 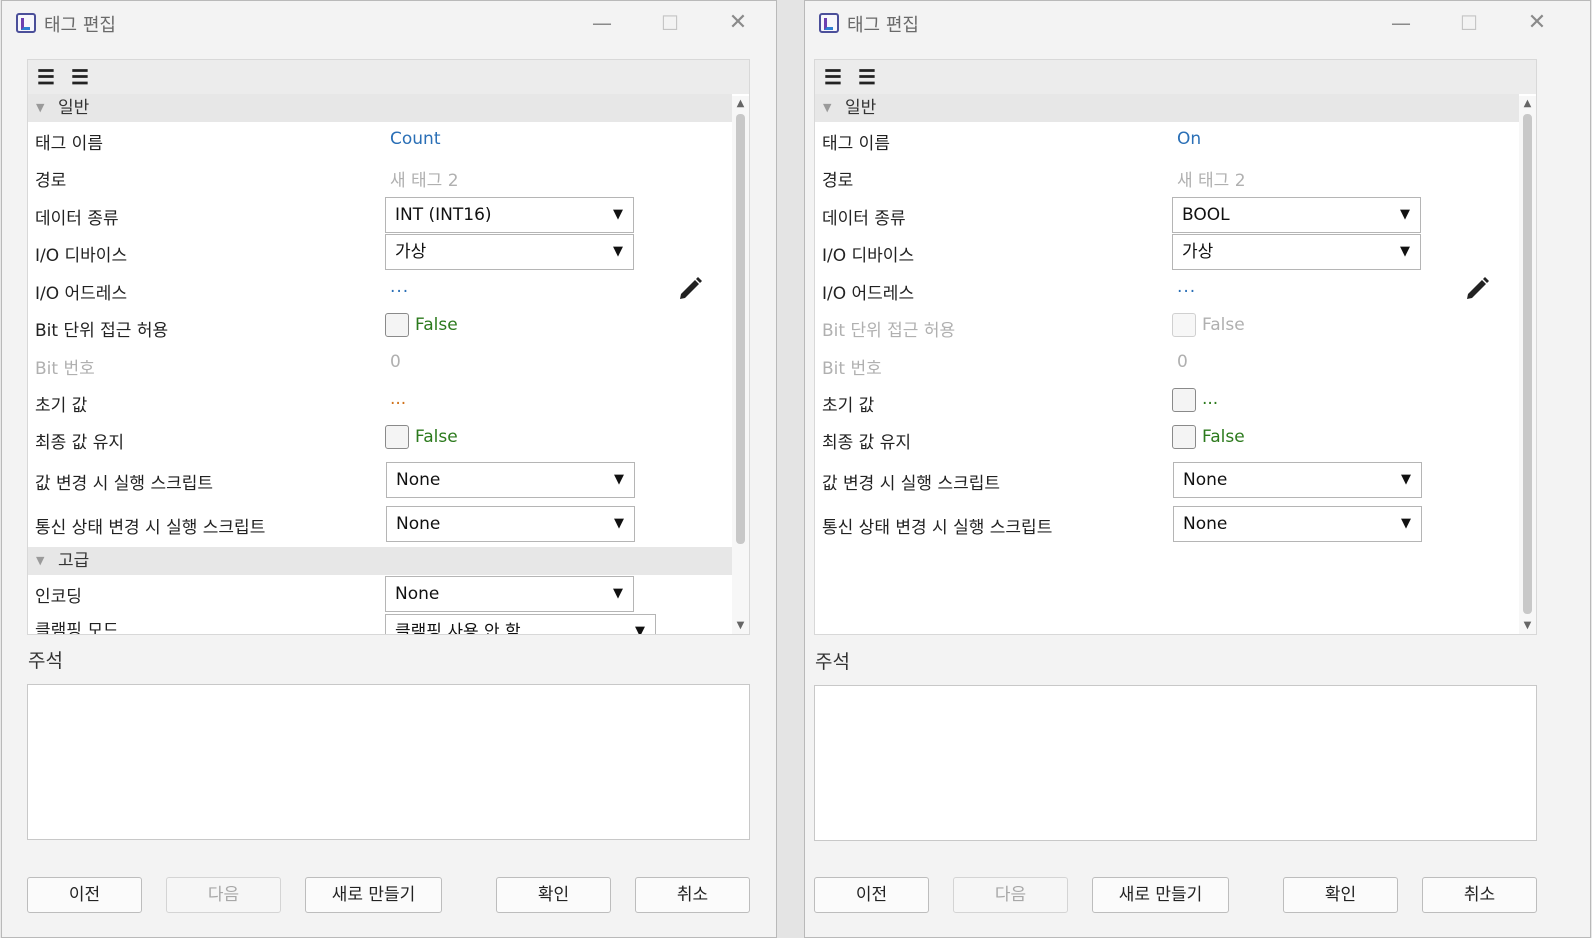 I want to click on clamp-mode-dropdown: 클램핑 사용 안 함 ▼, so click(x=520, y=624).